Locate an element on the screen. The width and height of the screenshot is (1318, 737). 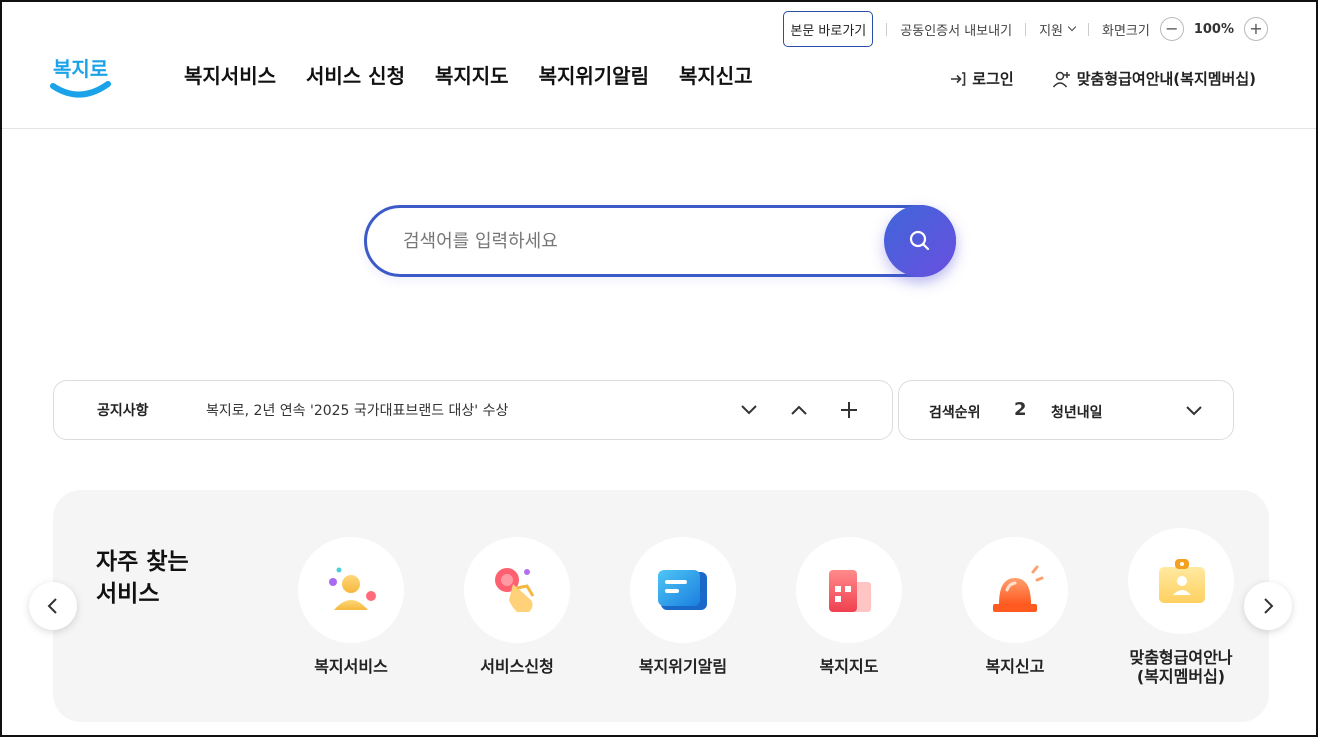
service-label-sub: (복지멤버십) is located at coordinates (1181, 676).